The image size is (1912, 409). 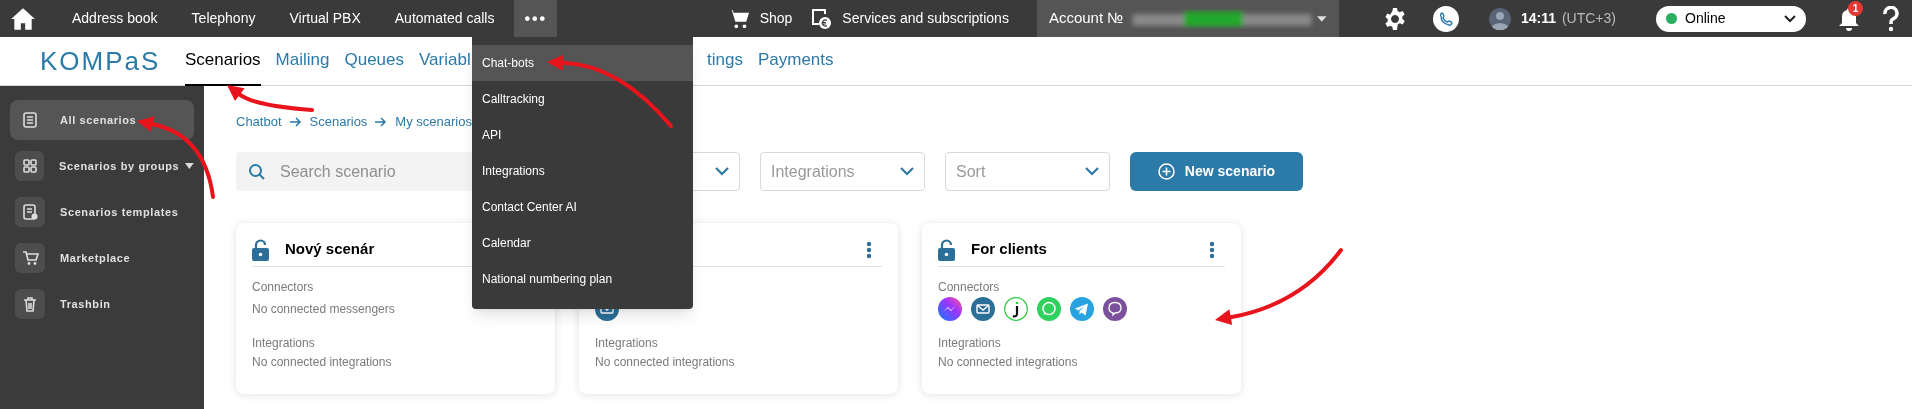 I want to click on card-title: For clients, so click(x=1009, y=249).